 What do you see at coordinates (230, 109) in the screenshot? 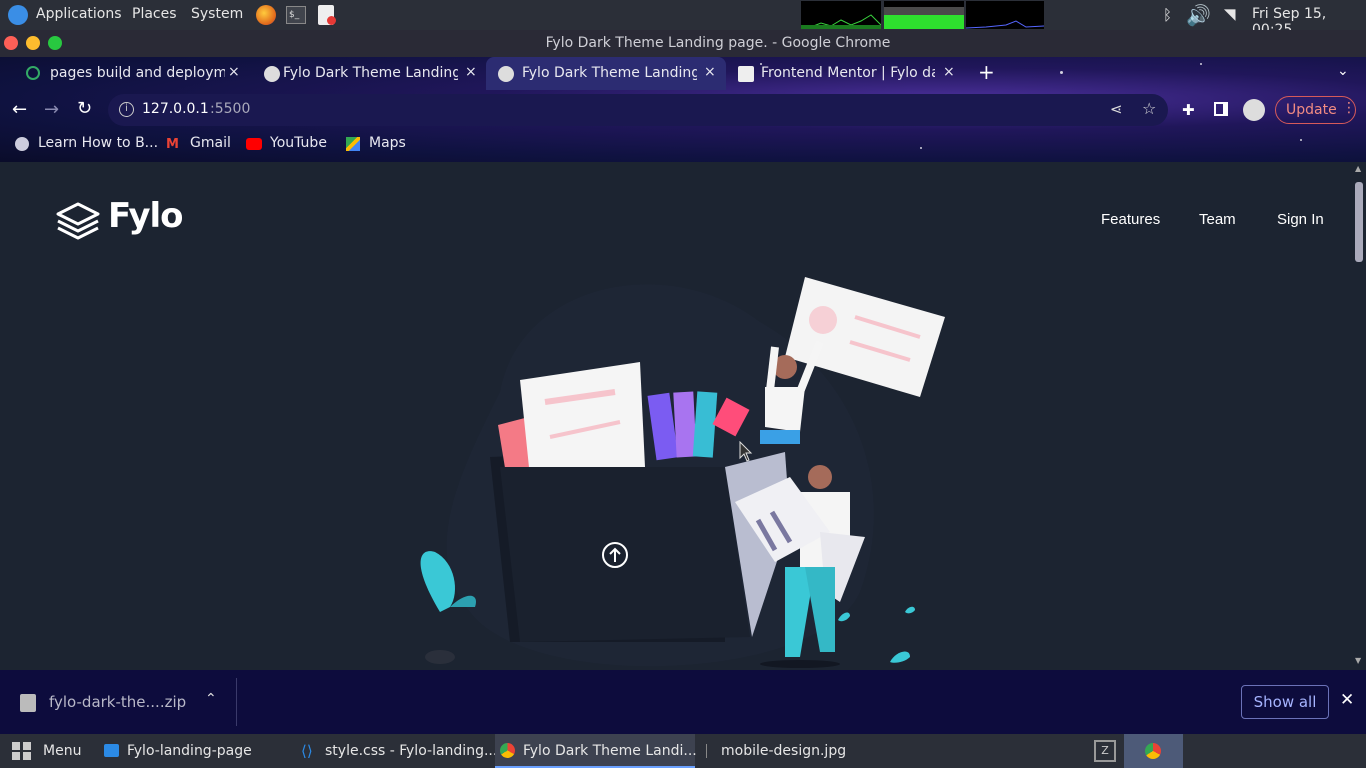
I see `url-port: :5500` at bounding box center [230, 109].